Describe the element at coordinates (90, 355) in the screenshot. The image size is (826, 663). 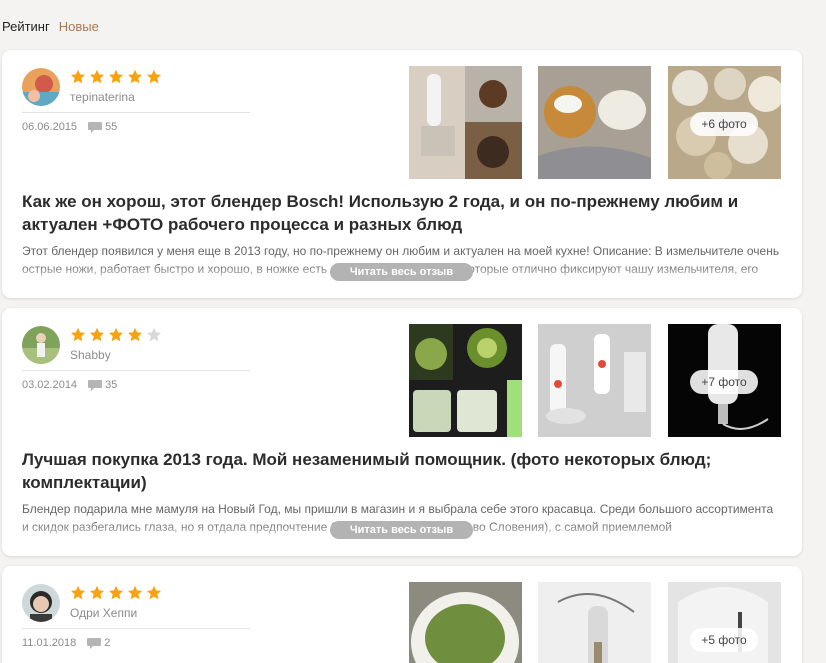
I see `author-name: Shabby` at that location.